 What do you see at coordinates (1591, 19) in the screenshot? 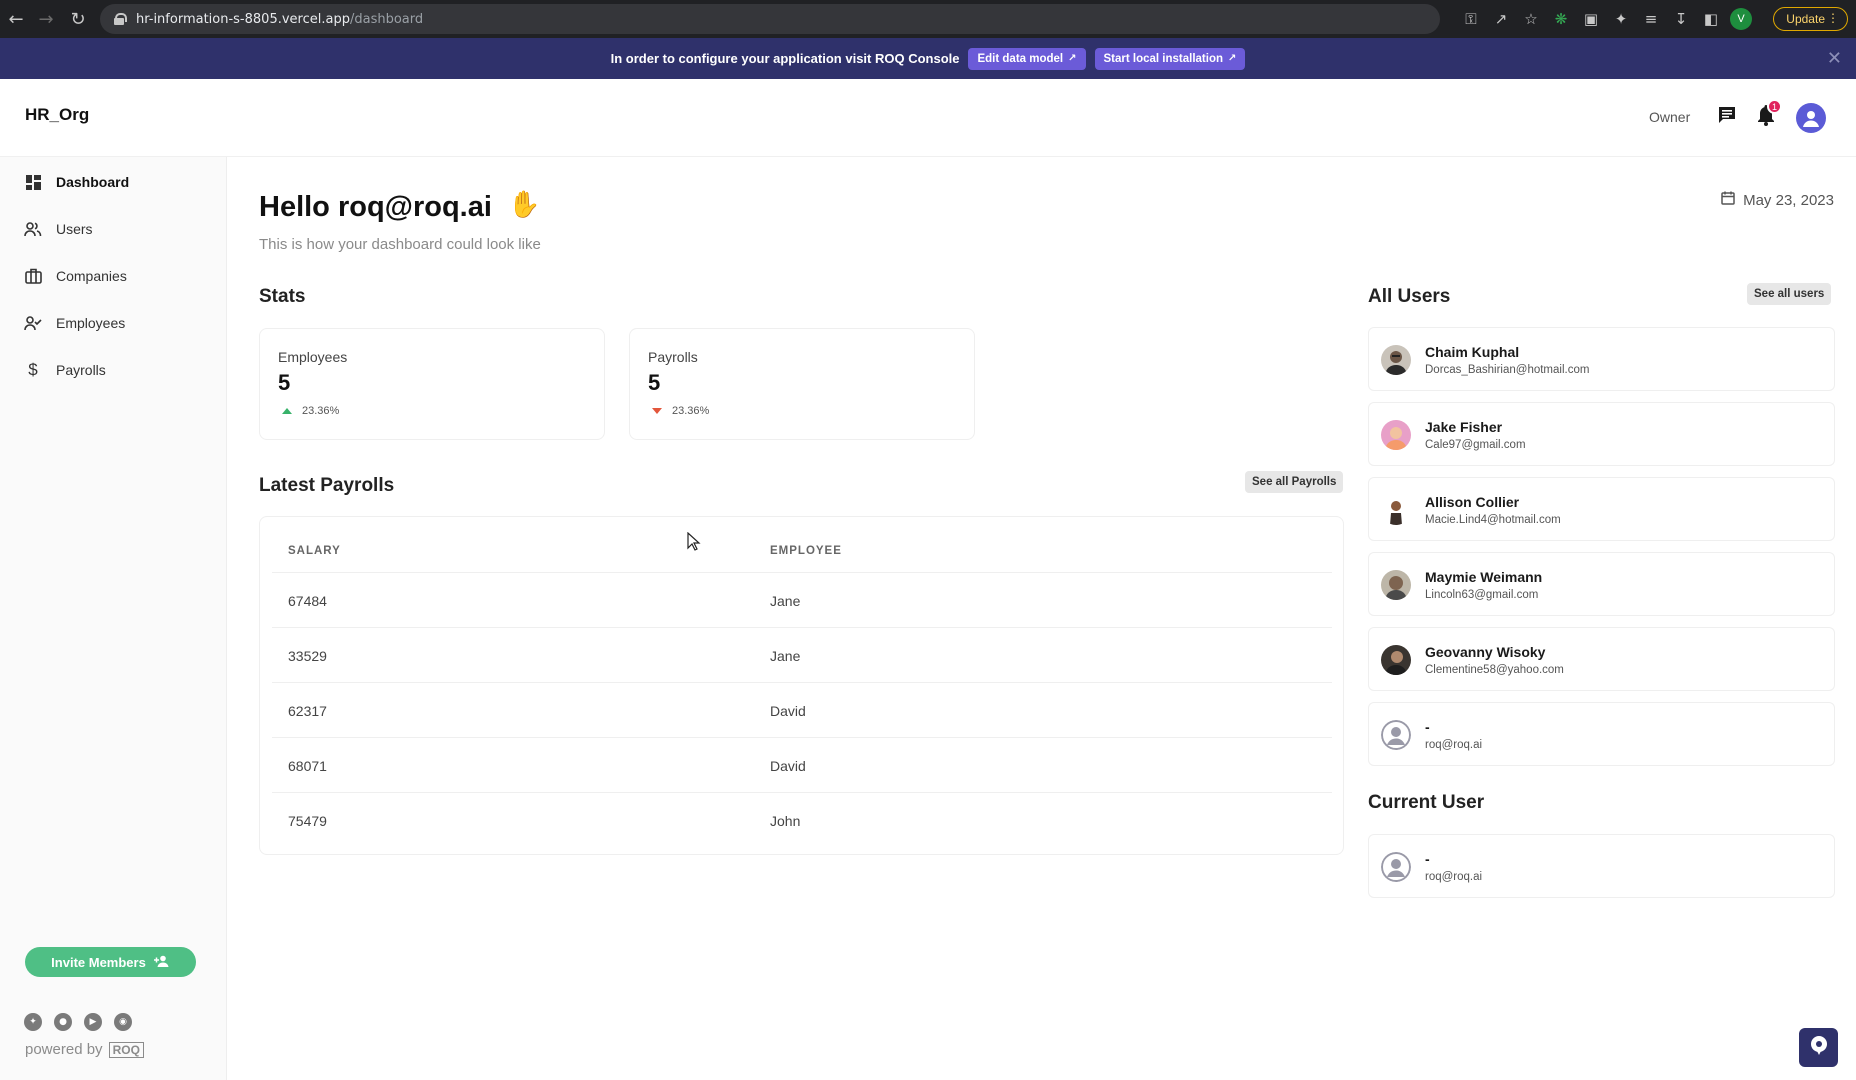
I see `extension-card-icon: ▣` at bounding box center [1591, 19].